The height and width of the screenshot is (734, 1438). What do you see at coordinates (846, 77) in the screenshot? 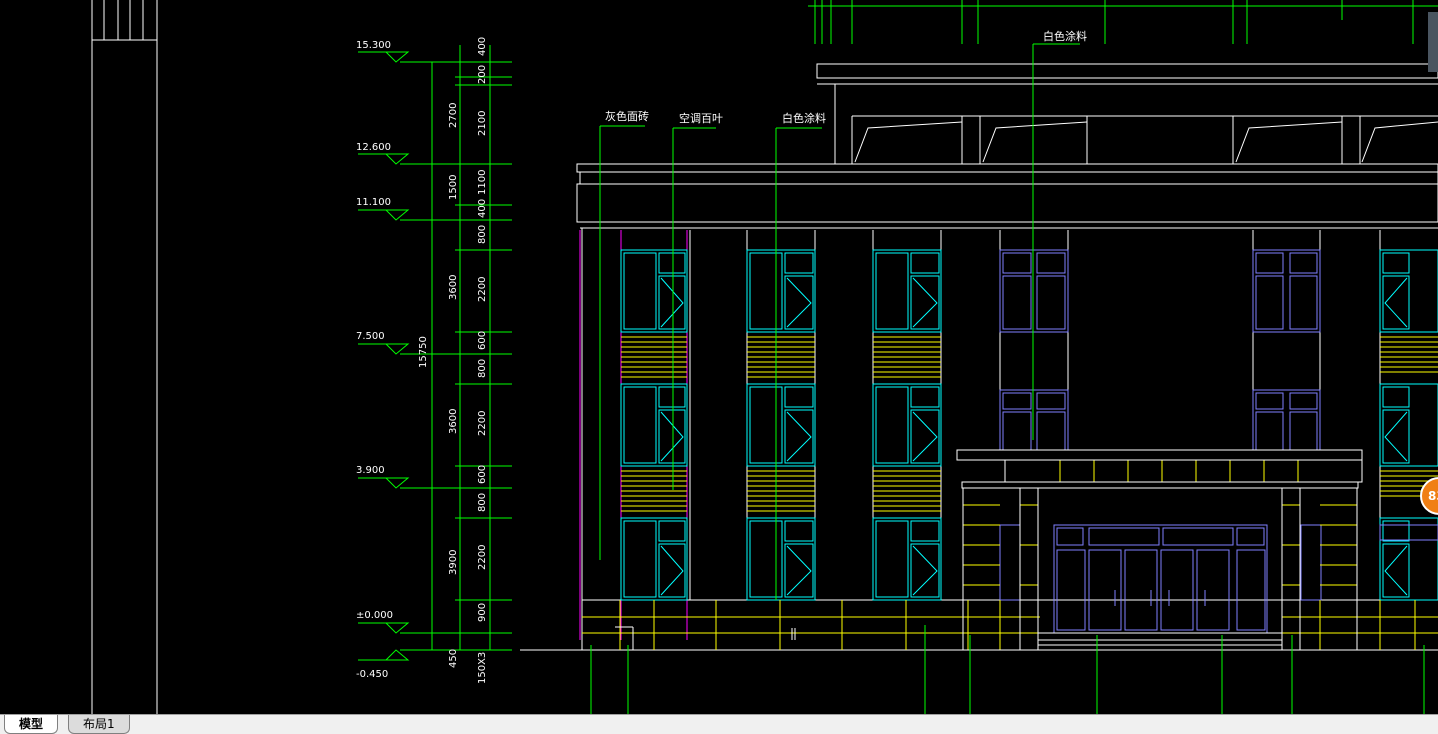
I see `material-annotations: 灰色面砖 空调百叶 白色涂料 白色涂料` at bounding box center [846, 77].